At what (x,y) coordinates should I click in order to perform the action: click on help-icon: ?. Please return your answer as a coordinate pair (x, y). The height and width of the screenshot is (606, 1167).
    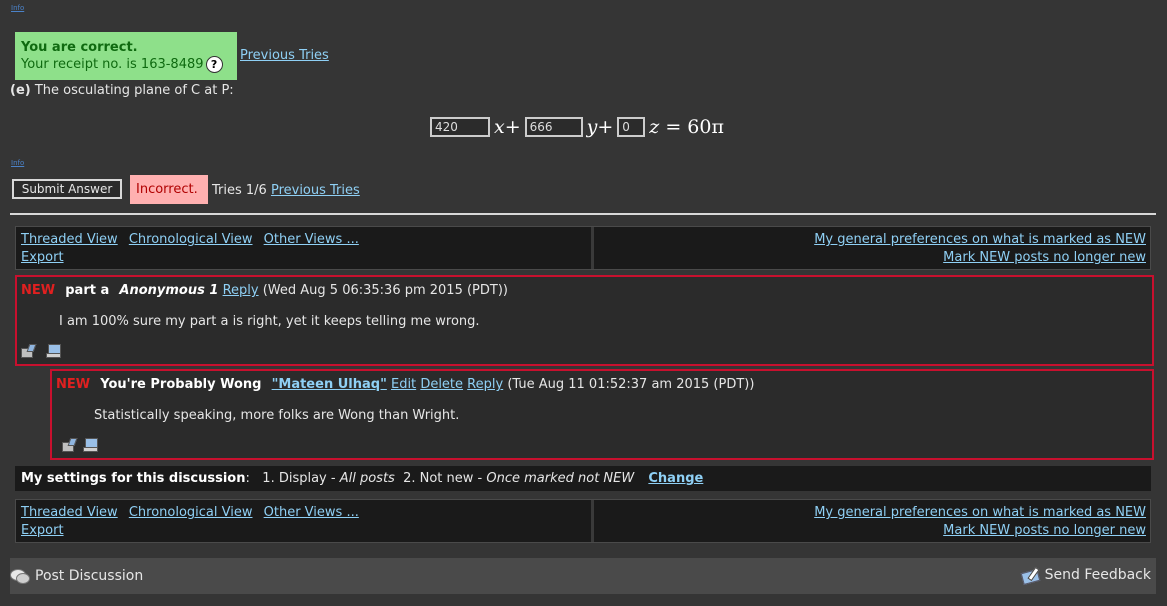
    Looking at the image, I should click on (214, 64).